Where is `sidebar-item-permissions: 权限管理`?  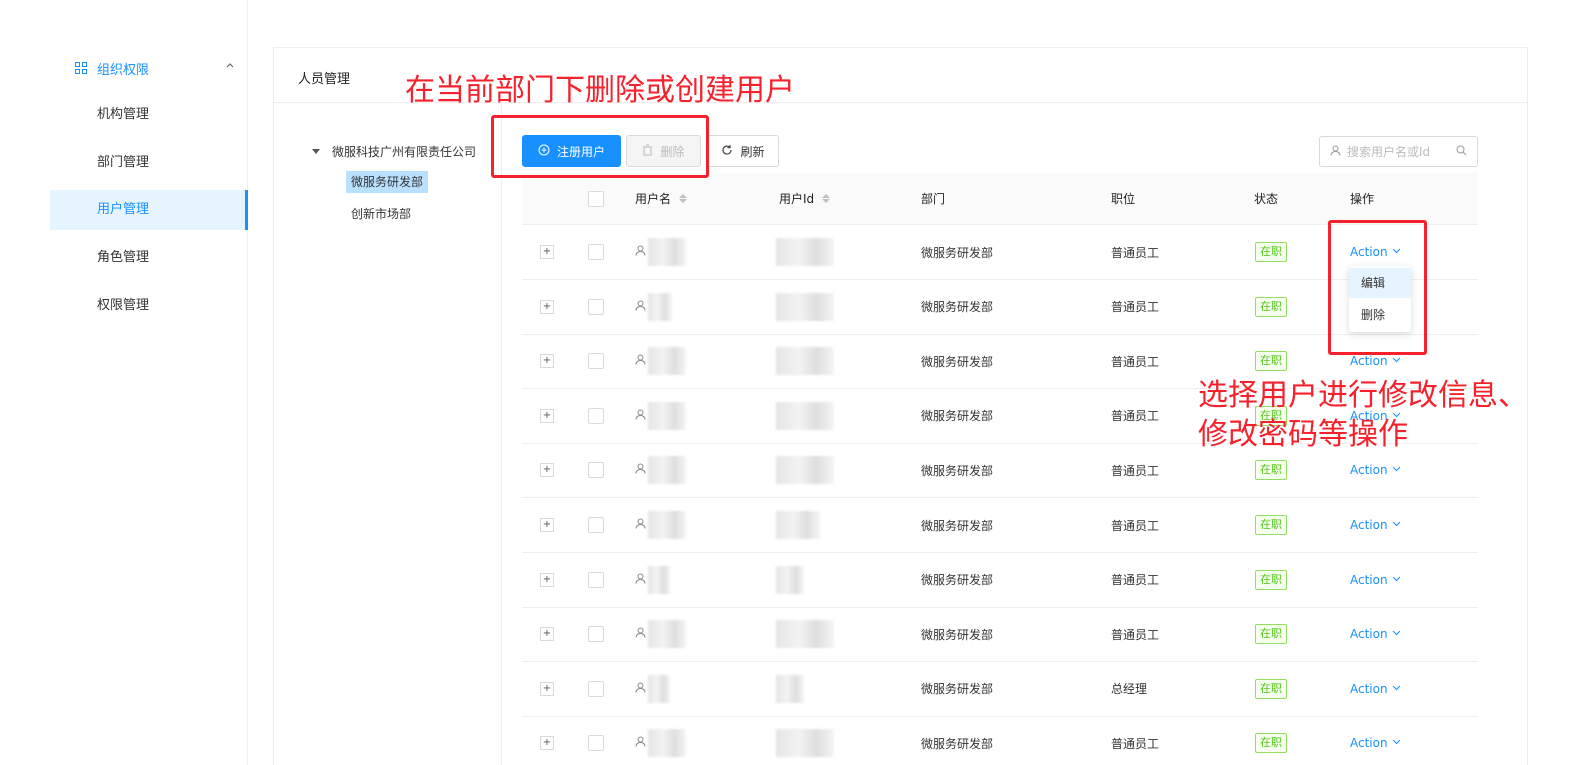 sidebar-item-permissions: 权限管理 is located at coordinates (149, 306).